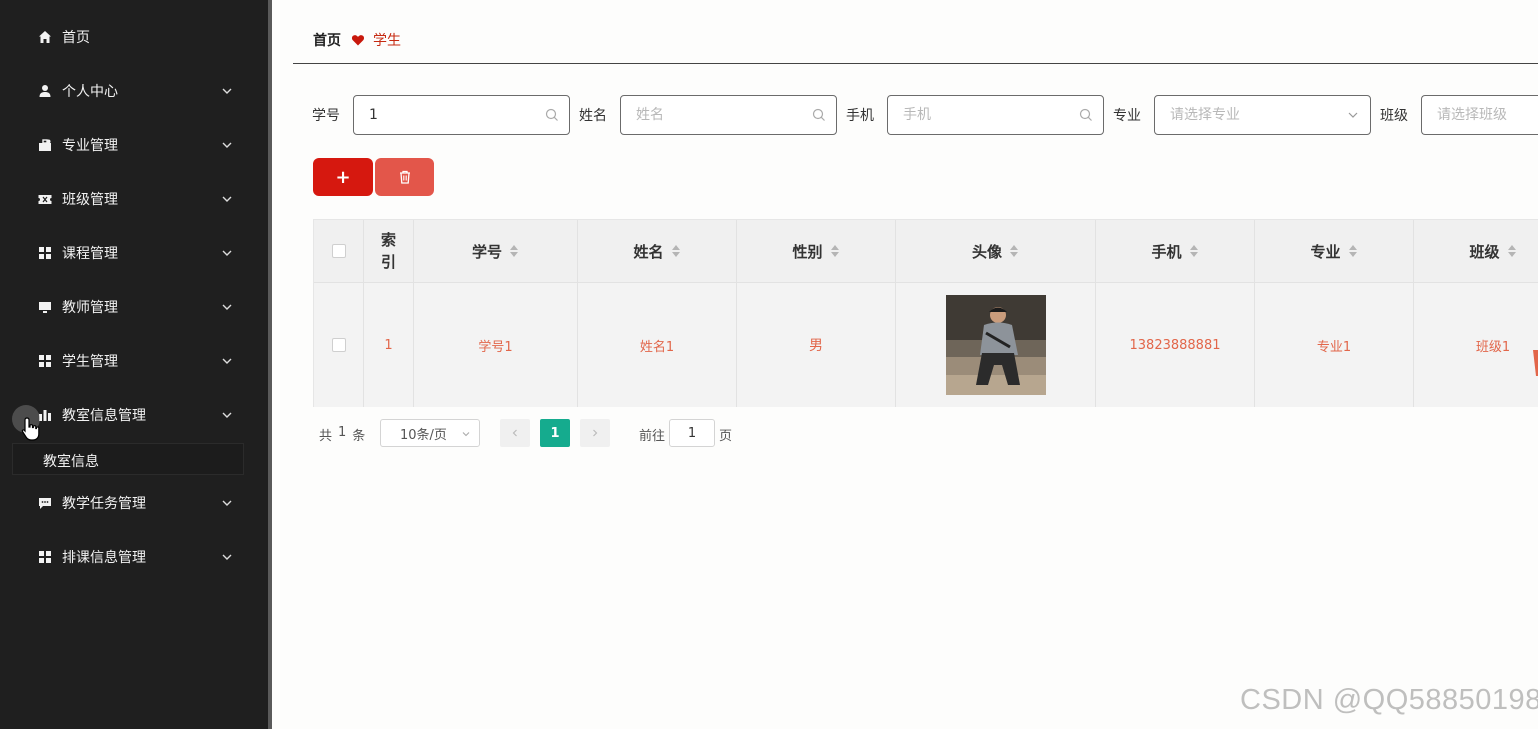 The width and height of the screenshot is (1538, 729). I want to click on table-header-select, so click(339, 251).